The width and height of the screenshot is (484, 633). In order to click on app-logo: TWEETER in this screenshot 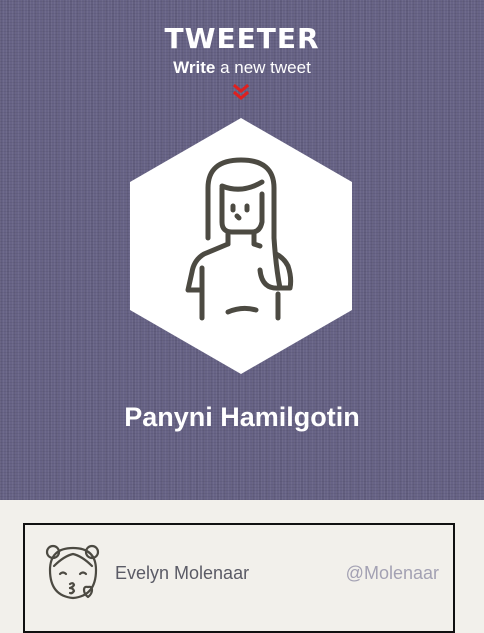, I will do `click(242, 38)`.